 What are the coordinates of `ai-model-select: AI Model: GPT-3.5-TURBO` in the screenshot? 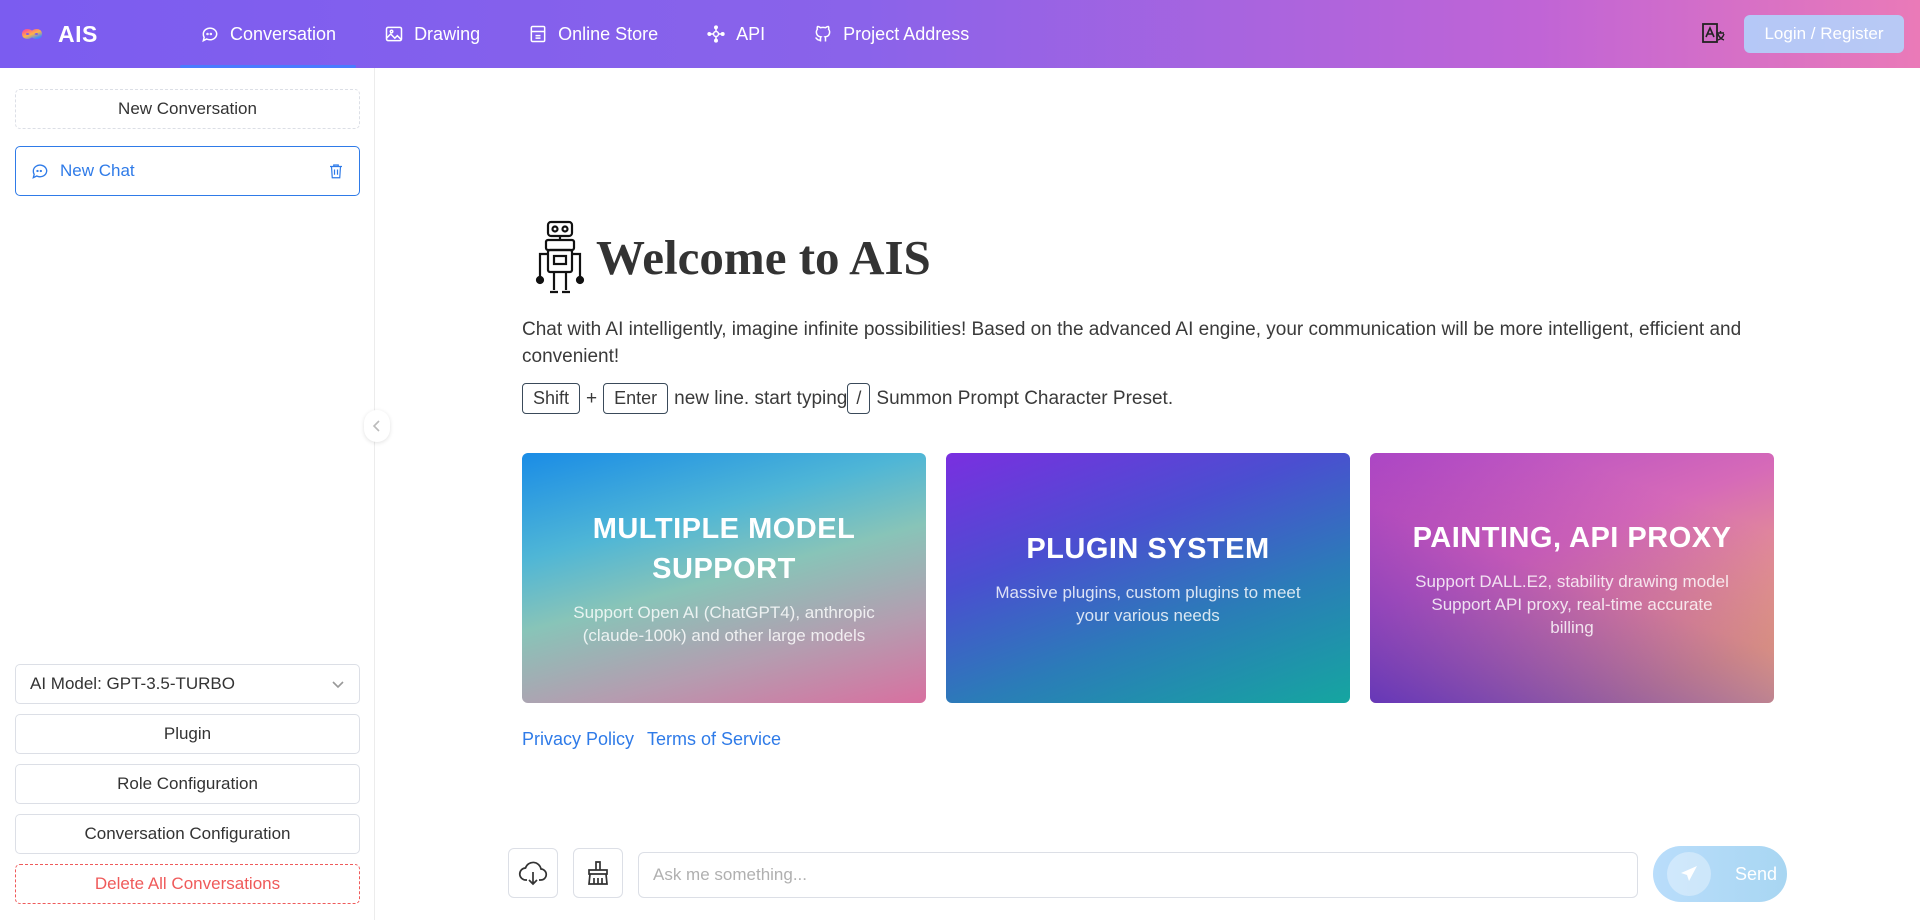 It's located at (187, 684).